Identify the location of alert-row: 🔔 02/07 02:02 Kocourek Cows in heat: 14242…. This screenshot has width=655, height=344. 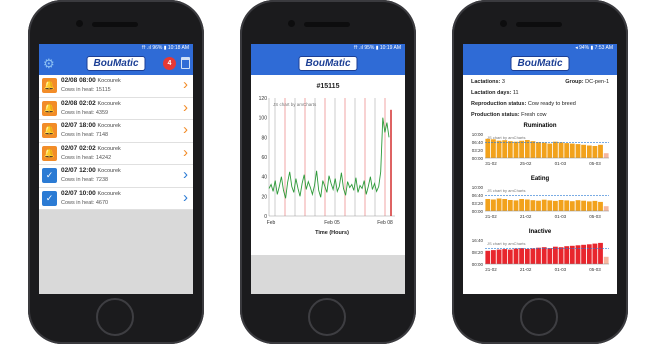
(116, 154).